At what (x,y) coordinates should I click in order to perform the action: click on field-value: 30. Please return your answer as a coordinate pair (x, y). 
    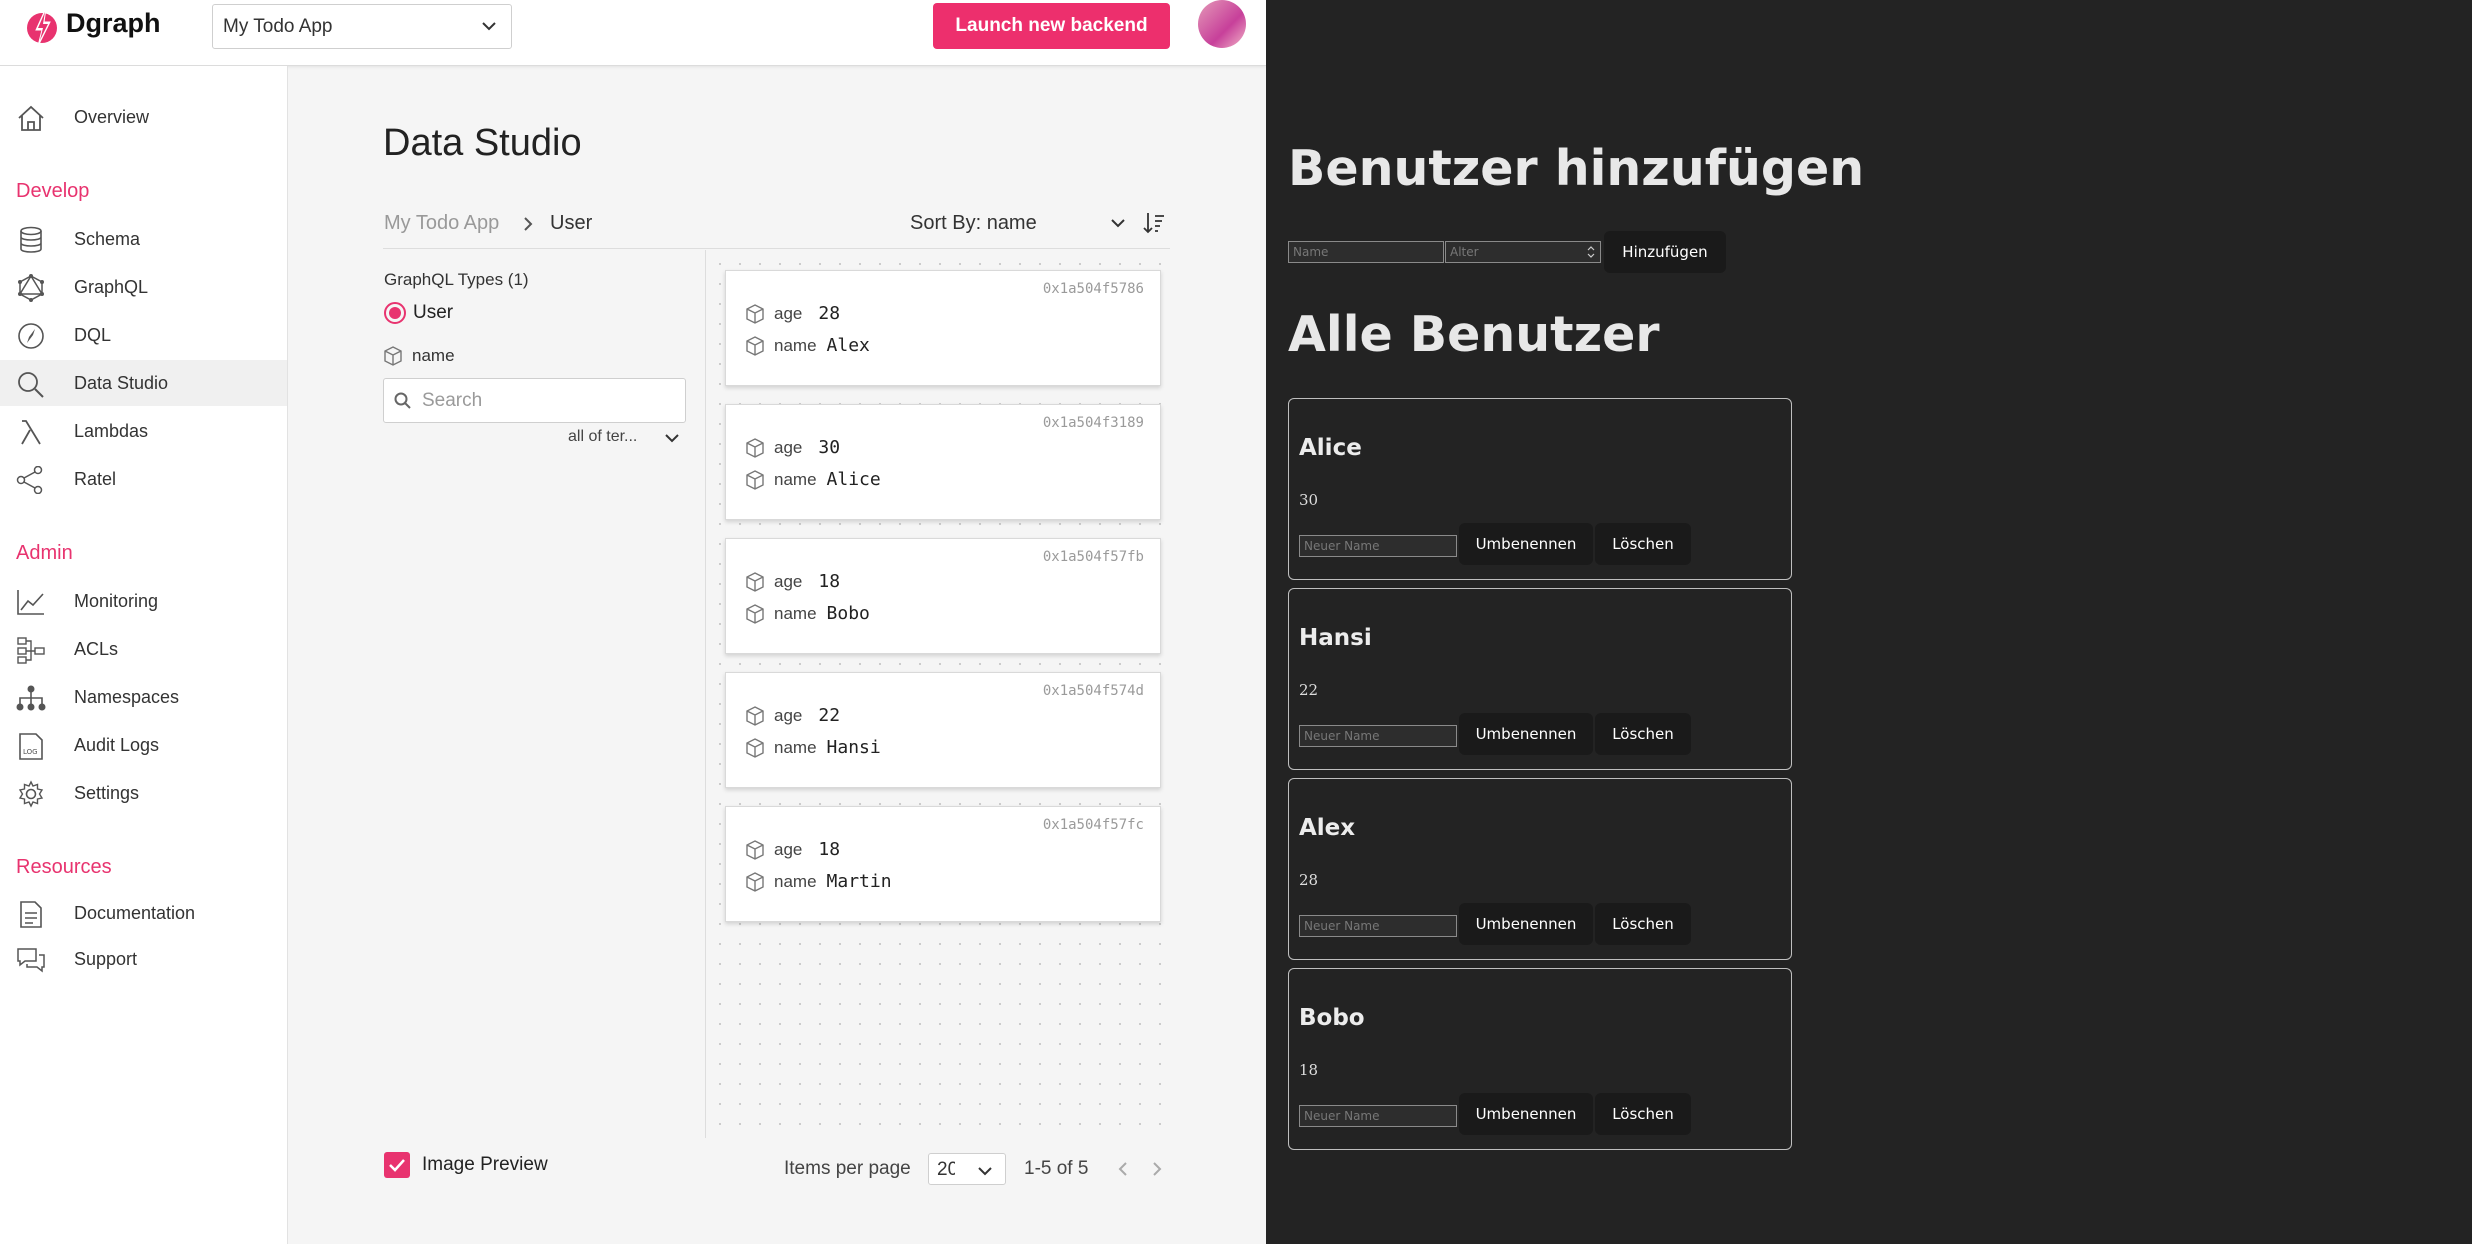
    Looking at the image, I should click on (829, 447).